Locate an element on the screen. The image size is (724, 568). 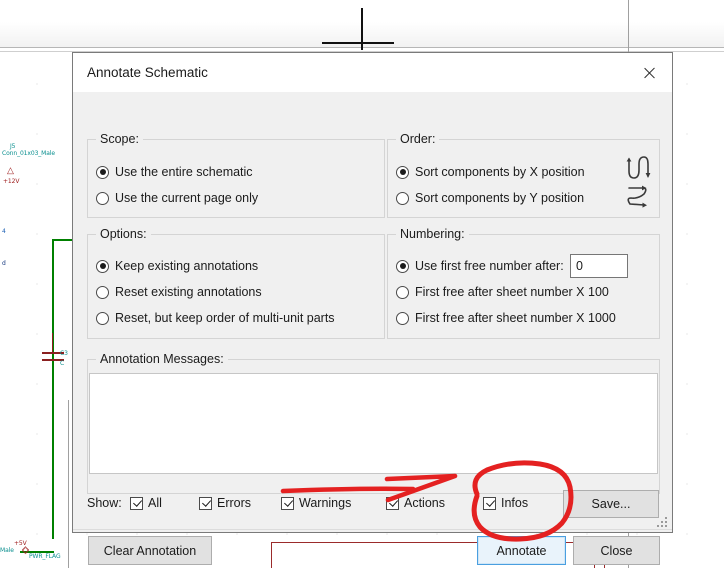
radio-label: Sort components by X position is located at coordinates (500, 172).